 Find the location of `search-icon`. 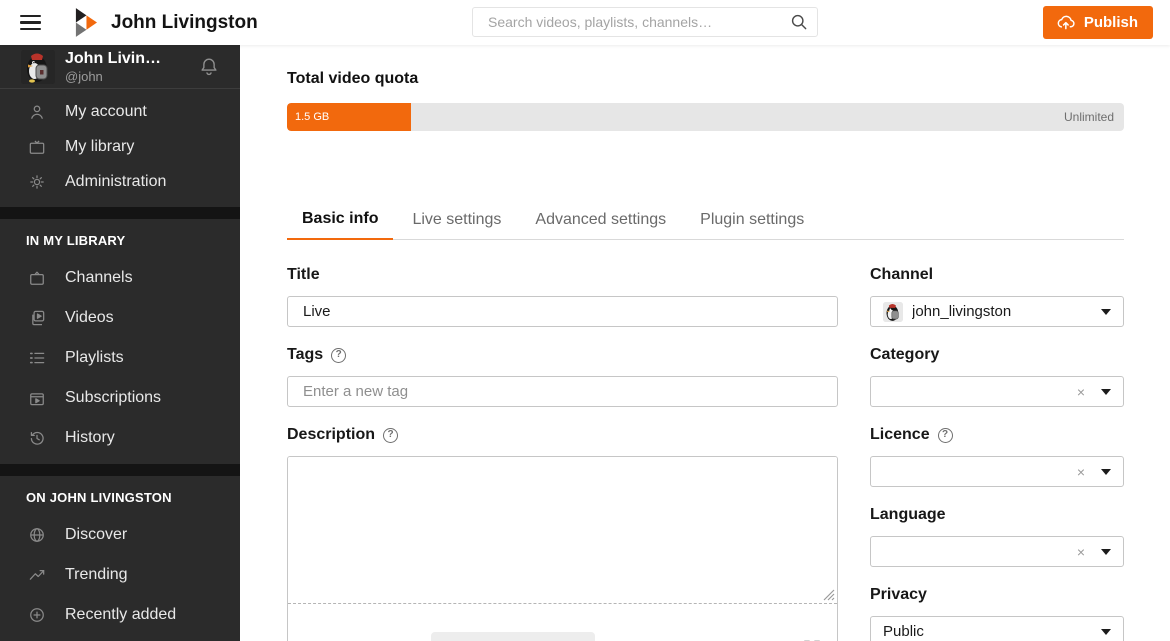

search-icon is located at coordinates (799, 22).